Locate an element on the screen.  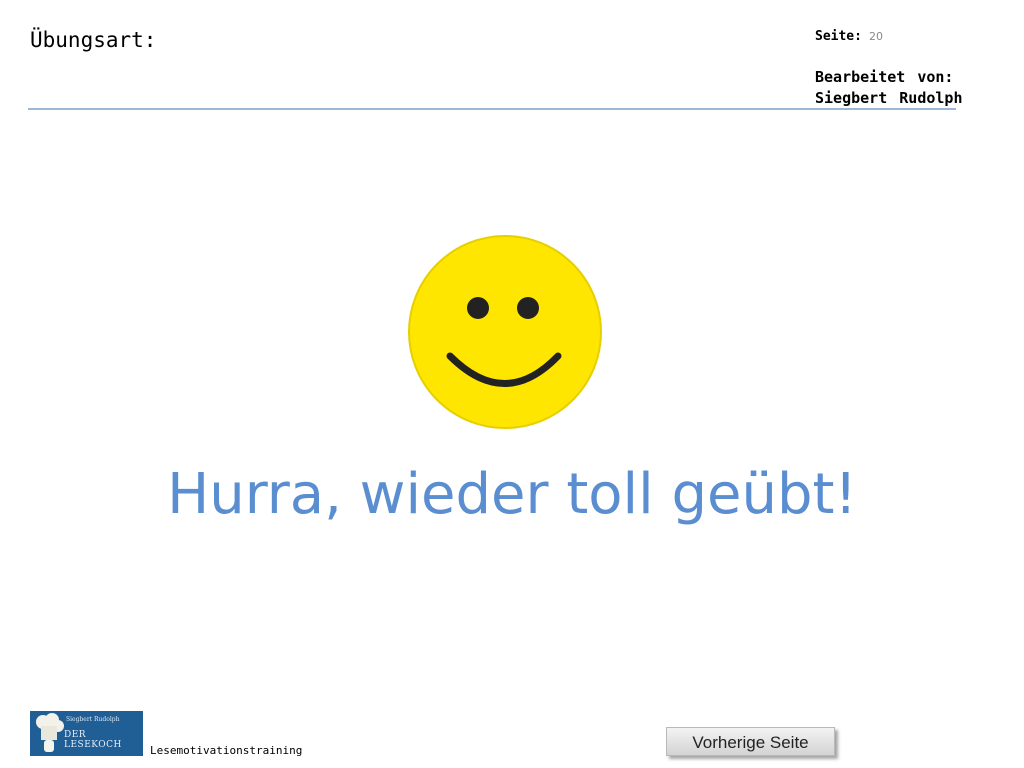
edited-by-label: Bearbeitet von: is located at coordinates (884, 77).